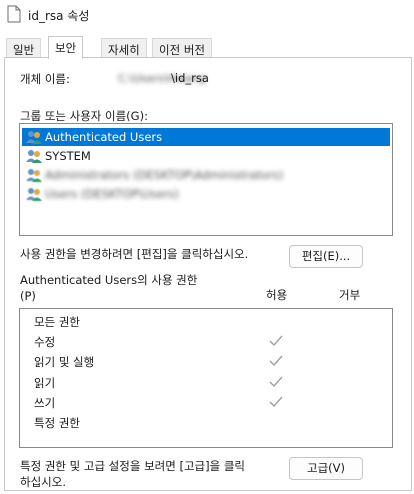  What do you see at coordinates (68, 156) in the screenshot?
I see `list-item-label: SYSTEM` at bounding box center [68, 156].